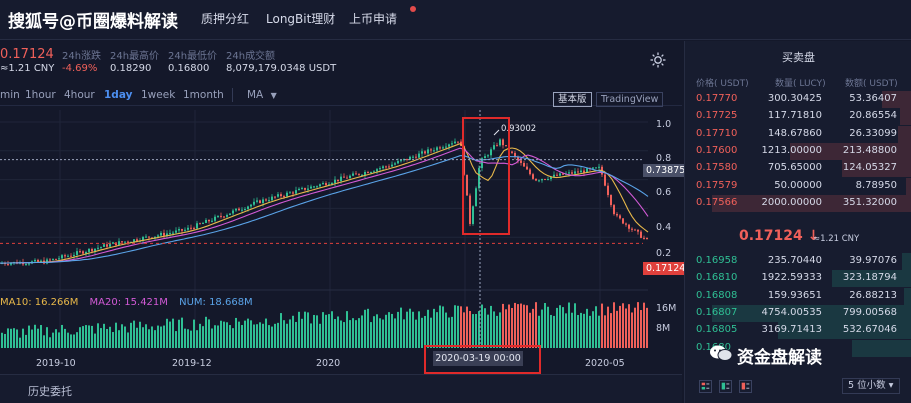 The image size is (911, 403). I want to click on ask-row: 0.17566 2000.00000 351.32000, so click(798, 203).